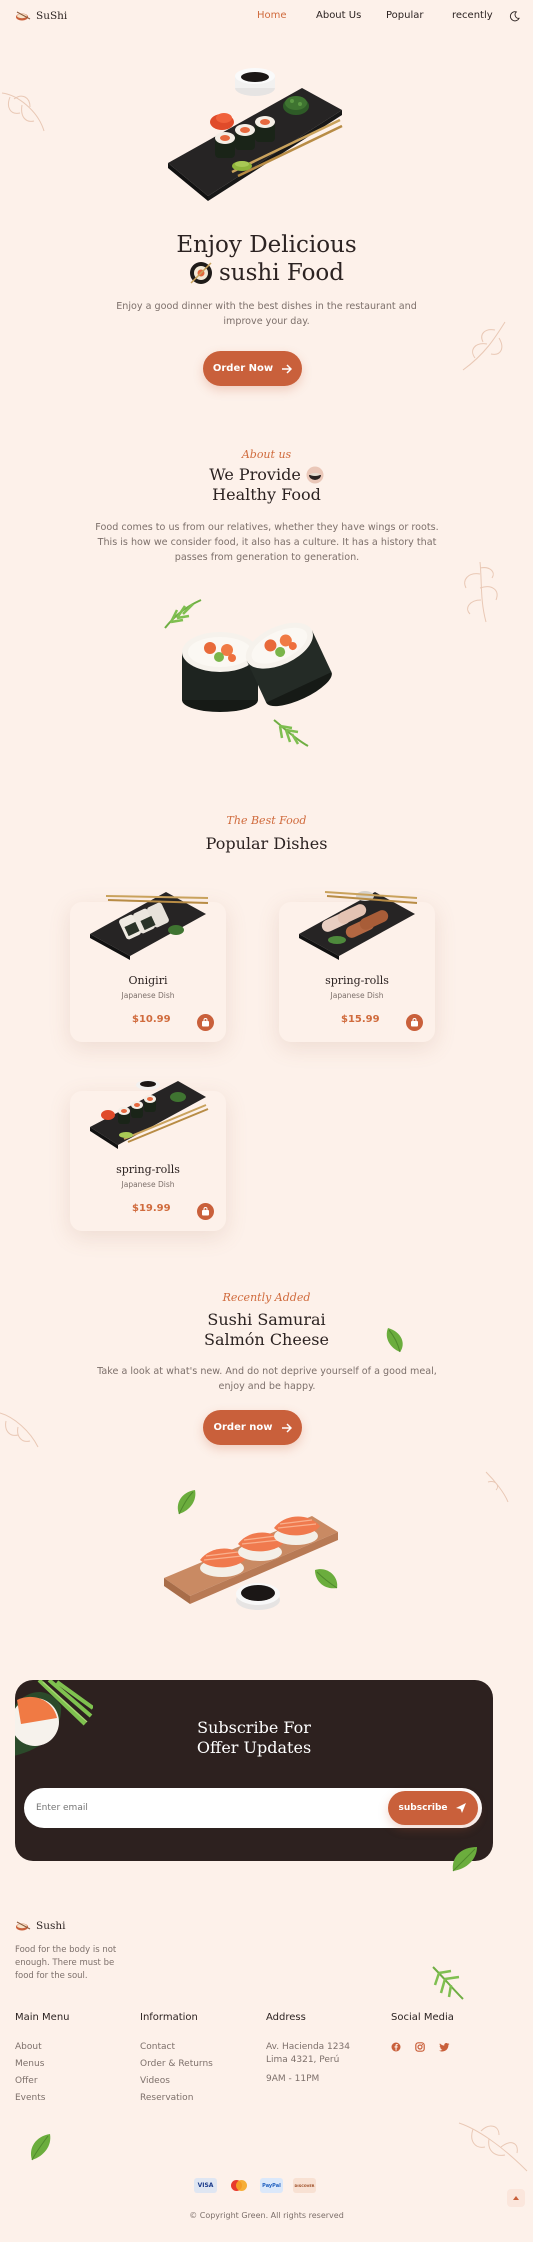 The height and width of the screenshot is (2242, 533). Describe the element at coordinates (42, 2064) in the screenshot. I see `footer-link-menus: Menus` at that location.